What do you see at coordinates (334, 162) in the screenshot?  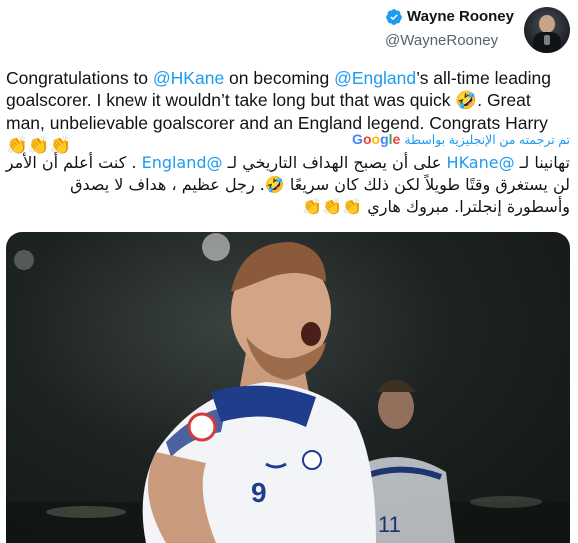 I see `tweet-text-part: على أن يصبح الهداف التاريخي لـ` at bounding box center [334, 162].